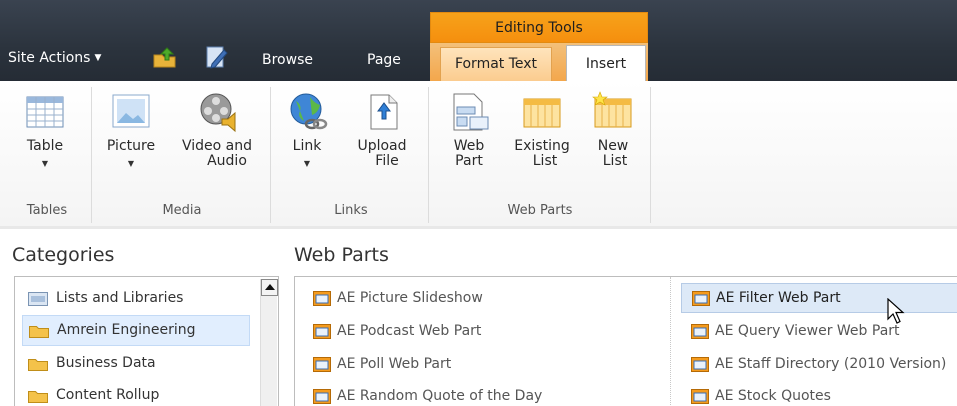  What do you see at coordinates (106, 363) in the screenshot?
I see `category-label: Business Data` at bounding box center [106, 363].